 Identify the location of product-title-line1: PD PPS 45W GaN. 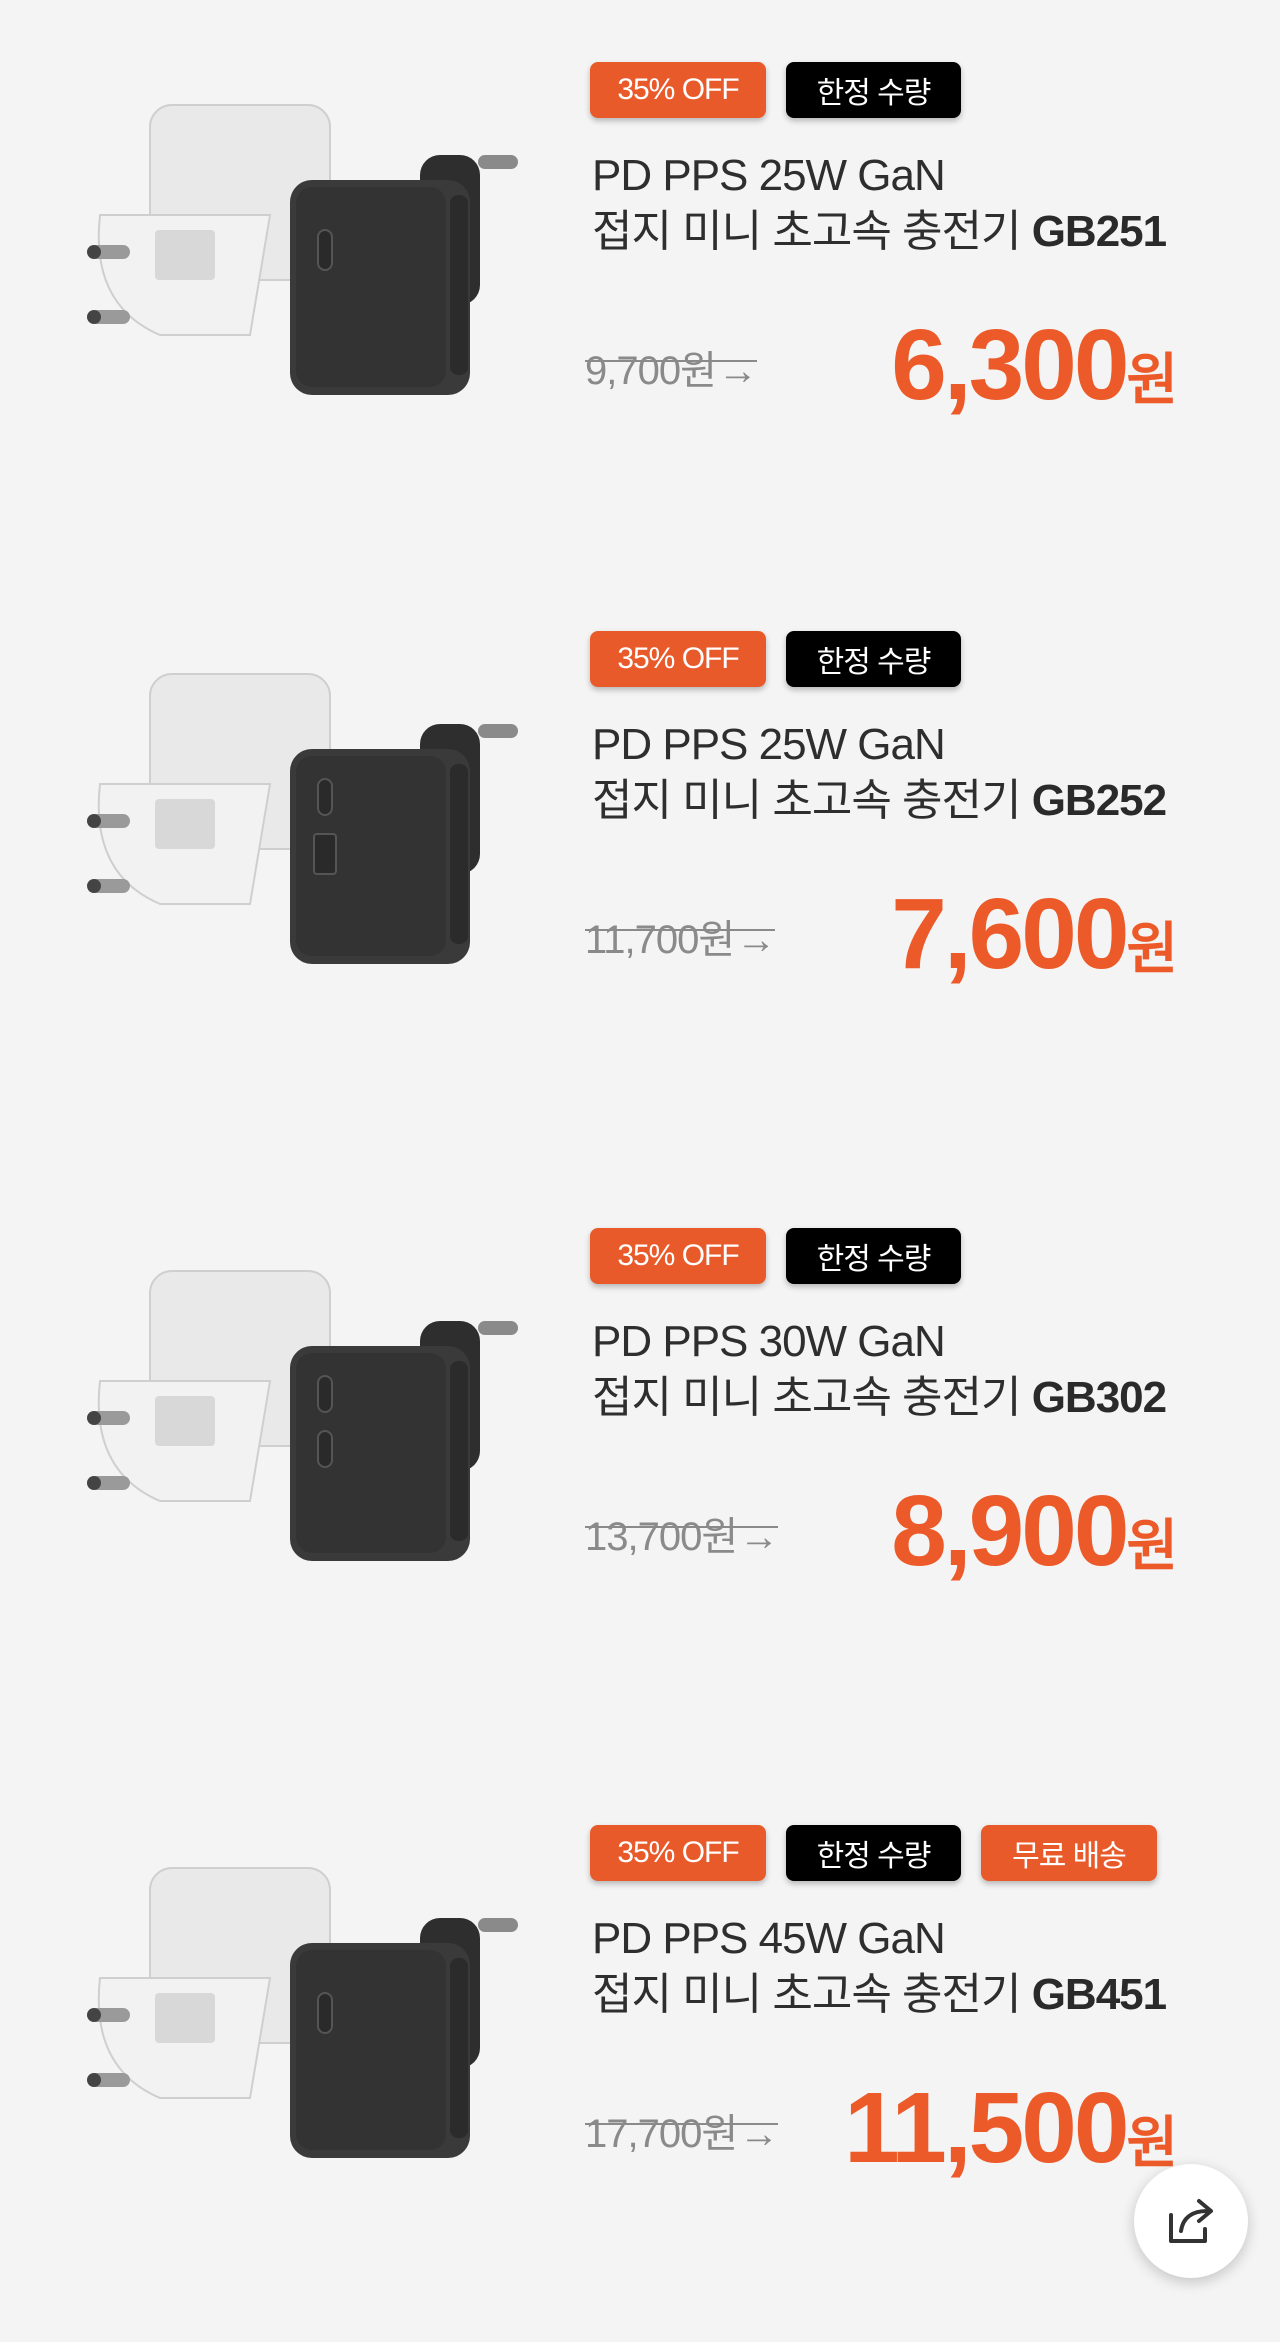
(769, 1938).